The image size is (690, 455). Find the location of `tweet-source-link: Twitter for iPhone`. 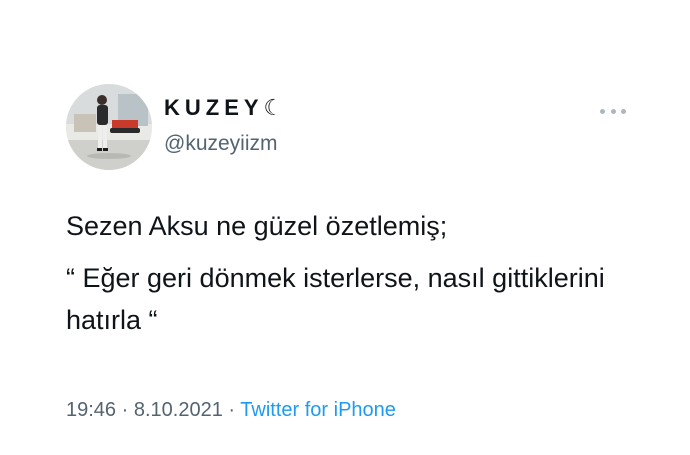

tweet-source-link: Twitter for iPhone is located at coordinates (318, 410).